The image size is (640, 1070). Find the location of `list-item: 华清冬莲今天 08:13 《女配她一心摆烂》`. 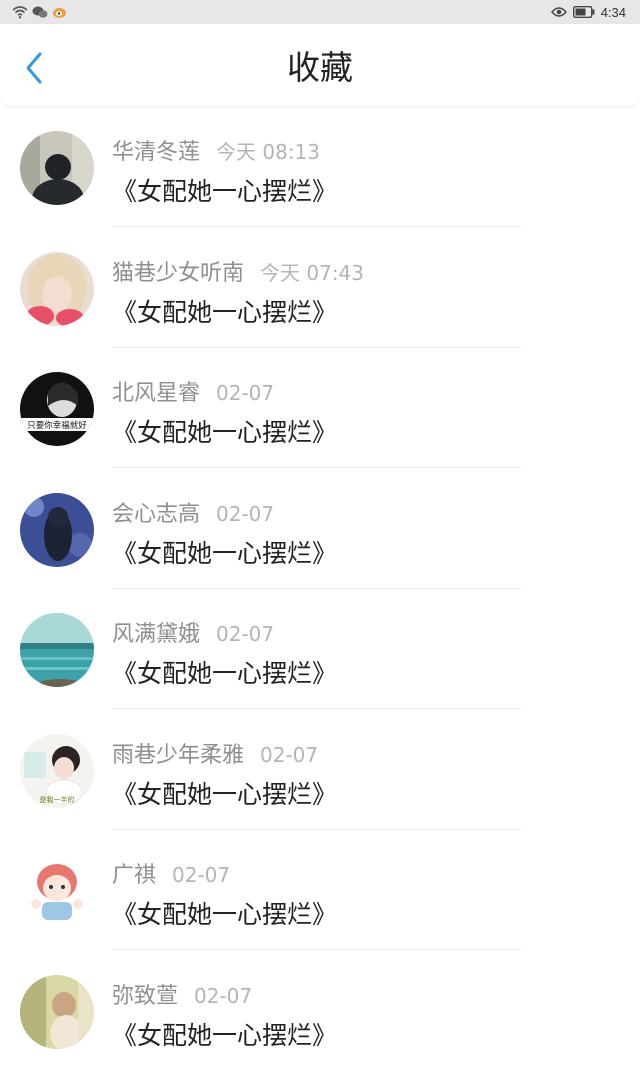

list-item: 华清冬莲今天 08:13 《女配她一心摆烂》 is located at coordinates (320, 166).